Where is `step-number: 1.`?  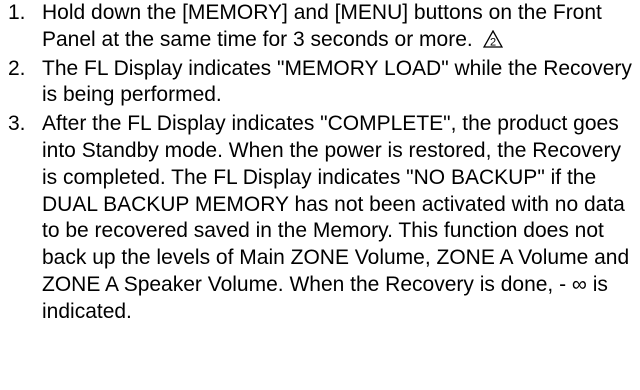
step-number: 1. is located at coordinates (17, 12).